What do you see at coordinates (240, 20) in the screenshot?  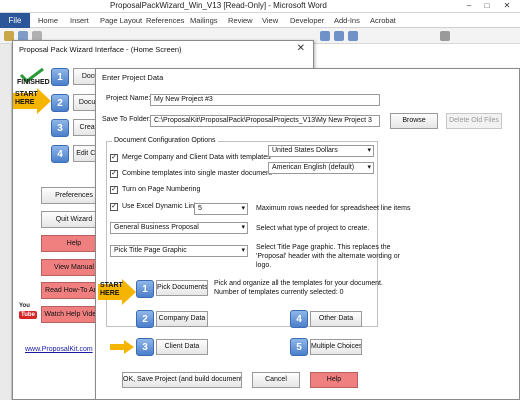 I see `tab-review: Review` at bounding box center [240, 20].